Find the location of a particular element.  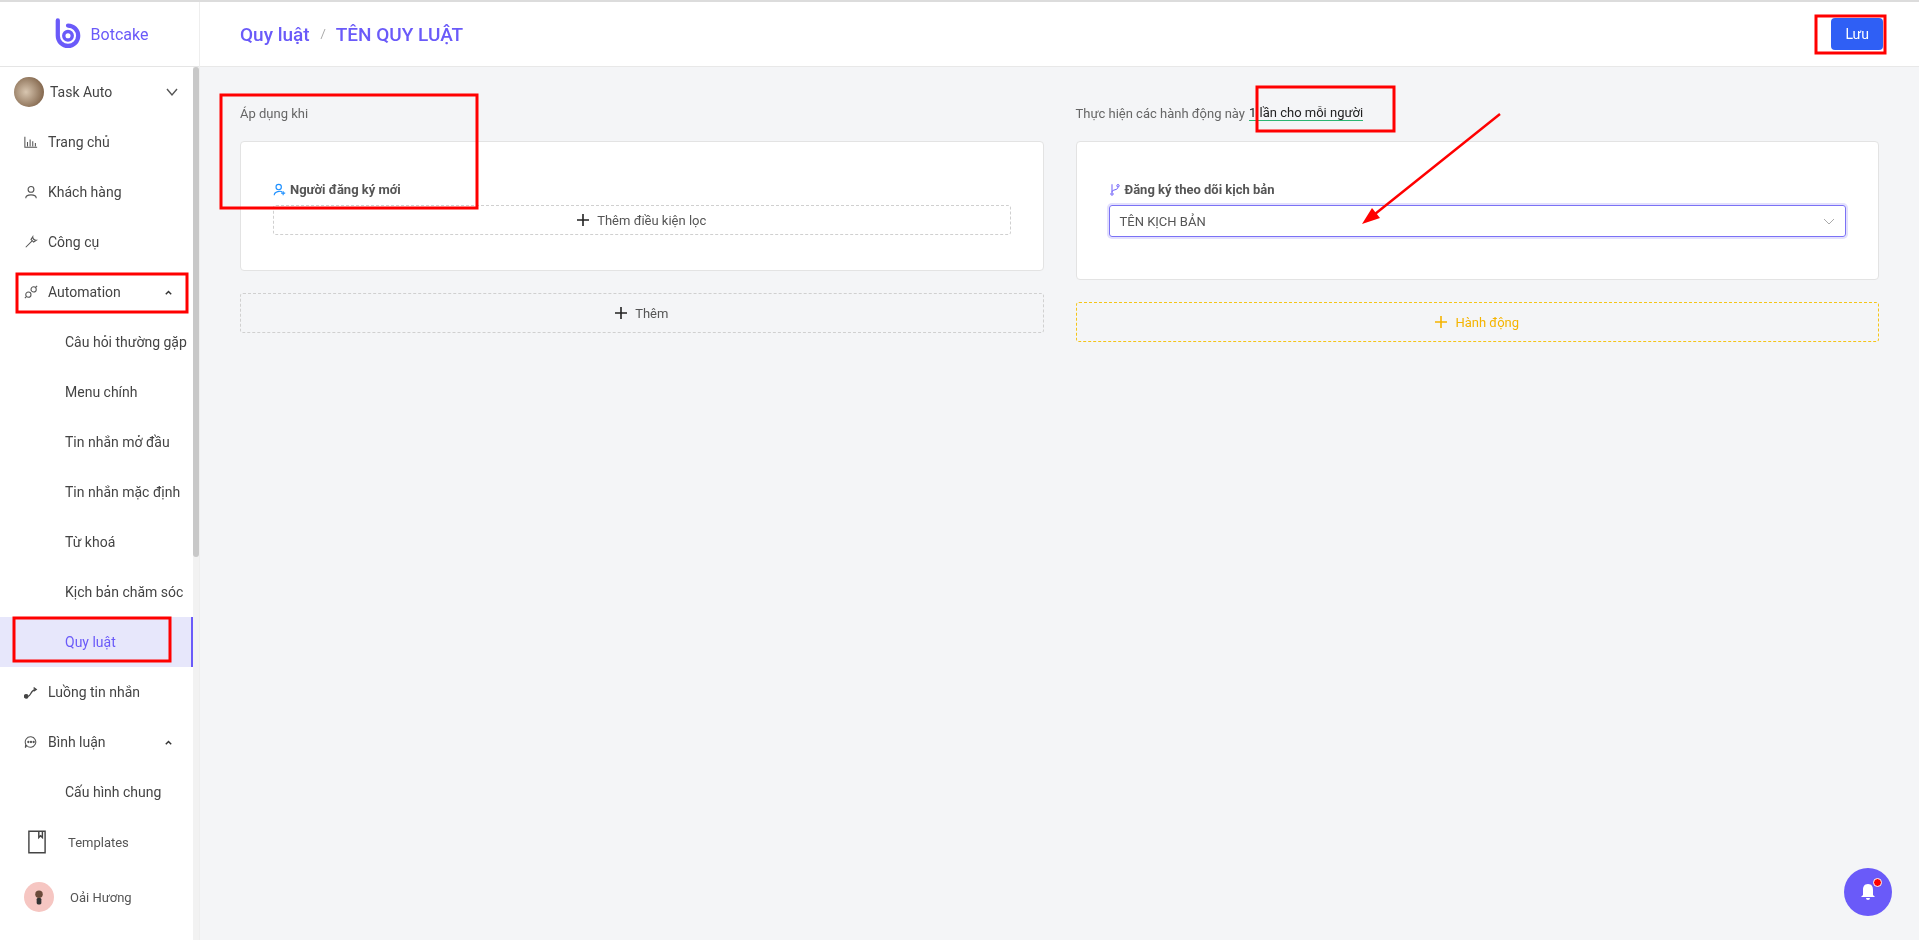

chat-icon is located at coordinates (31, 742).